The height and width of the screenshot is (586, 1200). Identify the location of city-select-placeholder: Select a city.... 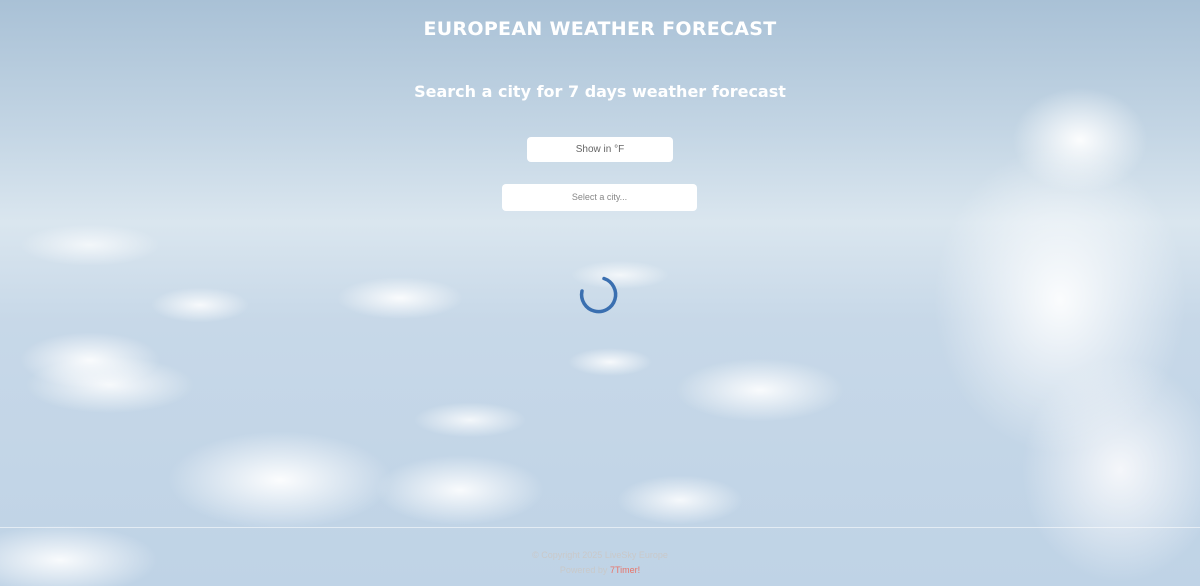
(599, 197).